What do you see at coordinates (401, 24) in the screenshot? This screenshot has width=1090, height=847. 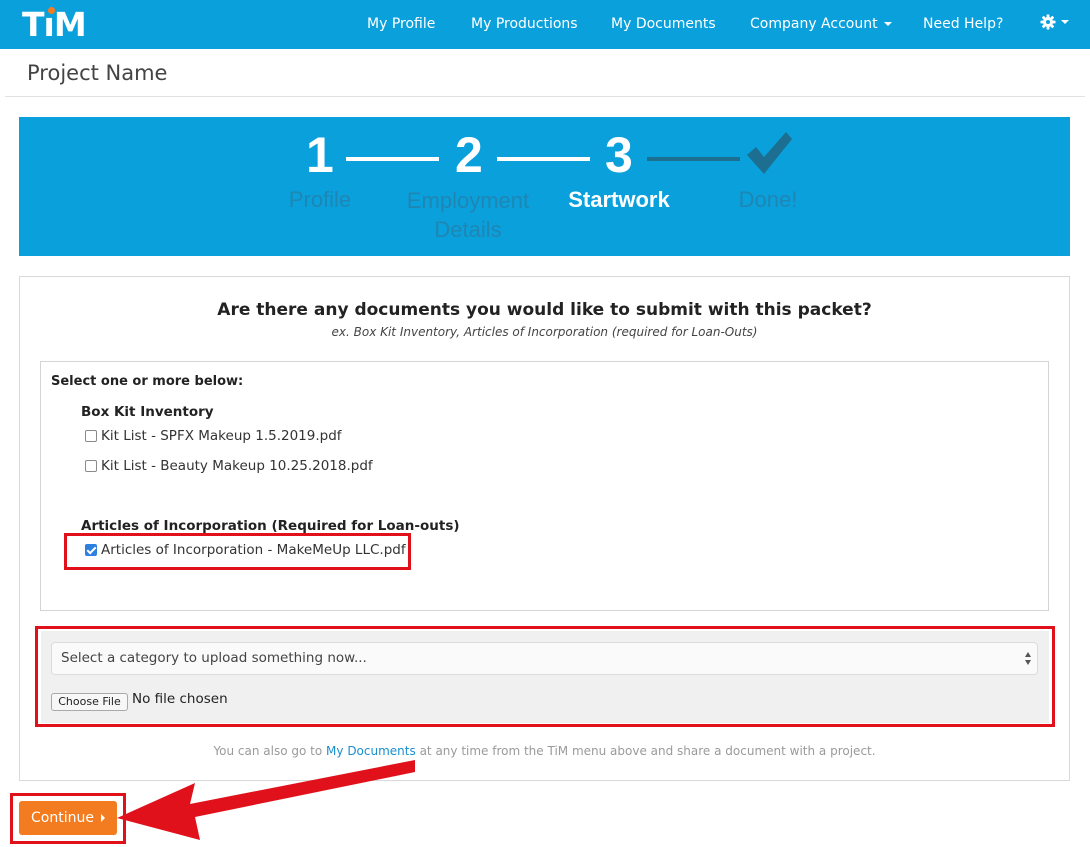 I see `nav-my-profile: My Profile` at bounding box center [401, 24].